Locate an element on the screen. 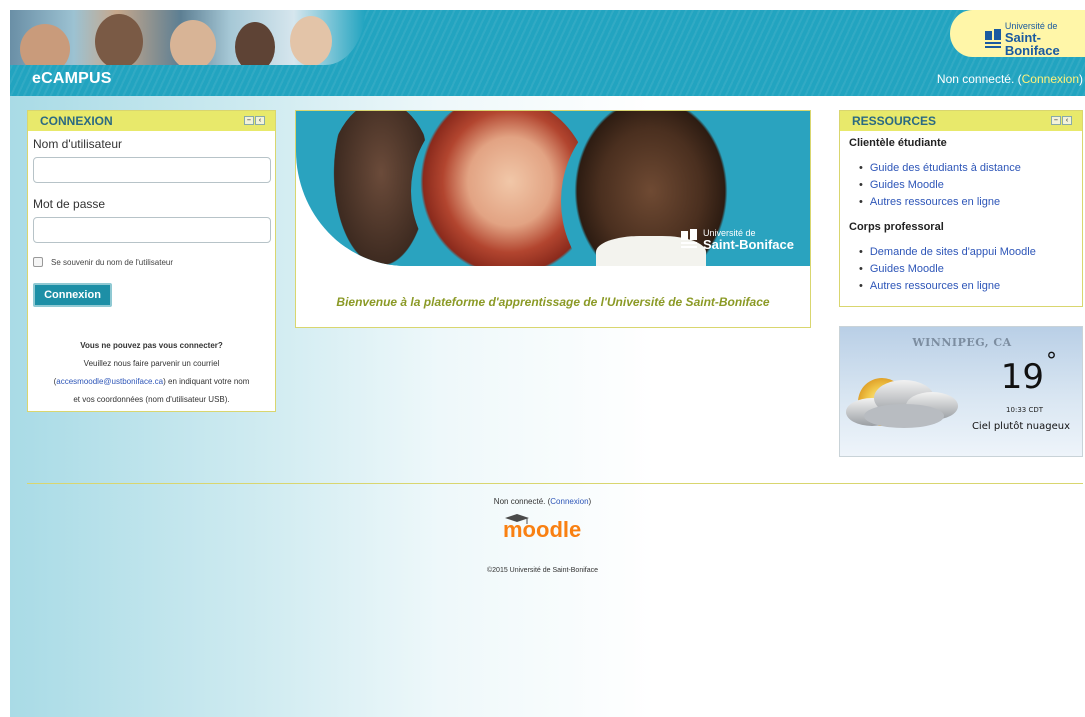 The image size is (1085, 717). hero-university-logo: Université de Saint-Boniface is located at coordinates (737, 240).